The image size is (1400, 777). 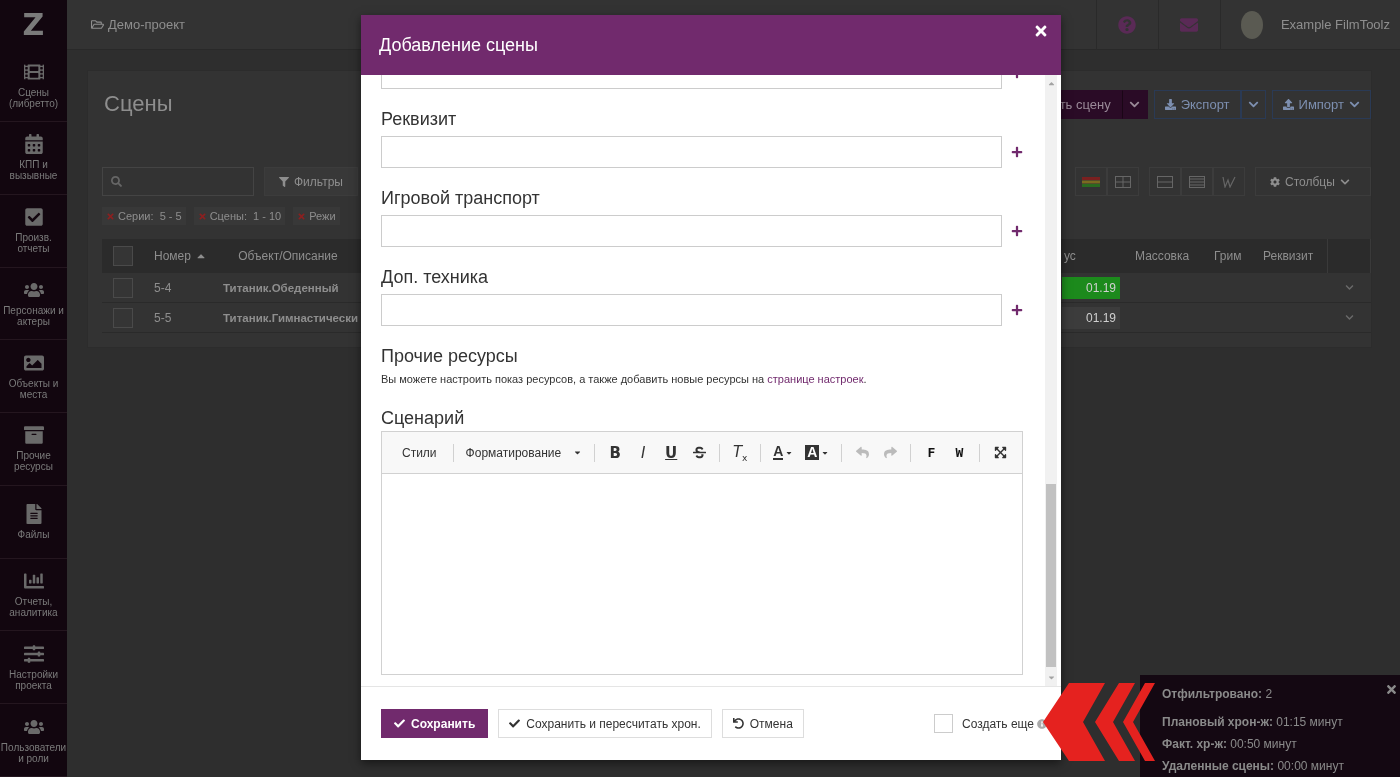 I want to click on wrap-view-button, so click(x=1229, y=181).